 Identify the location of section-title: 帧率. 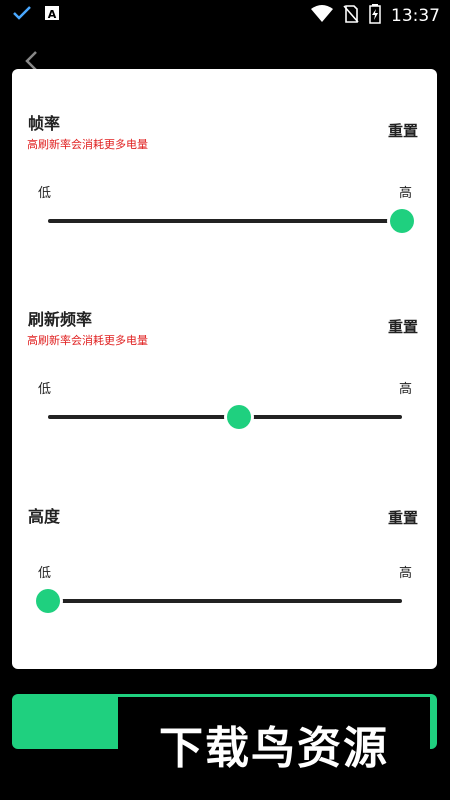
(44, 123).